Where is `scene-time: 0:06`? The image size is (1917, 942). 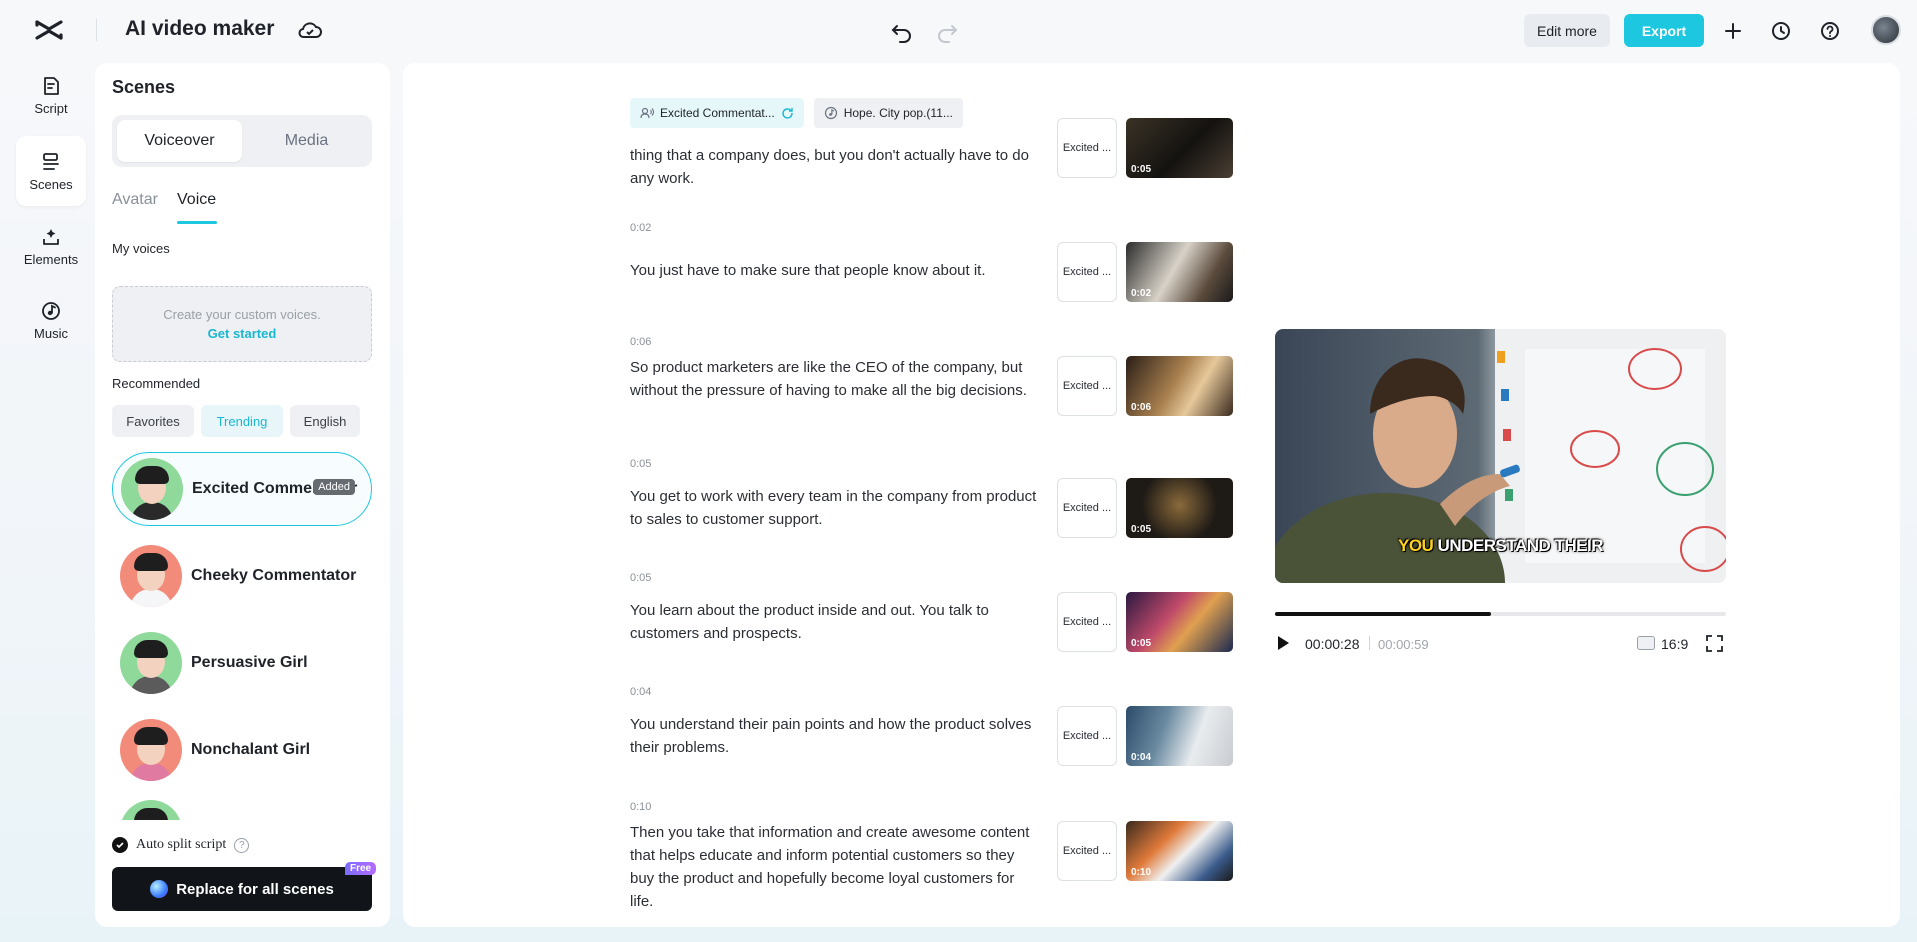 scene-time: 0:06 is located at coordinates (641, 342).